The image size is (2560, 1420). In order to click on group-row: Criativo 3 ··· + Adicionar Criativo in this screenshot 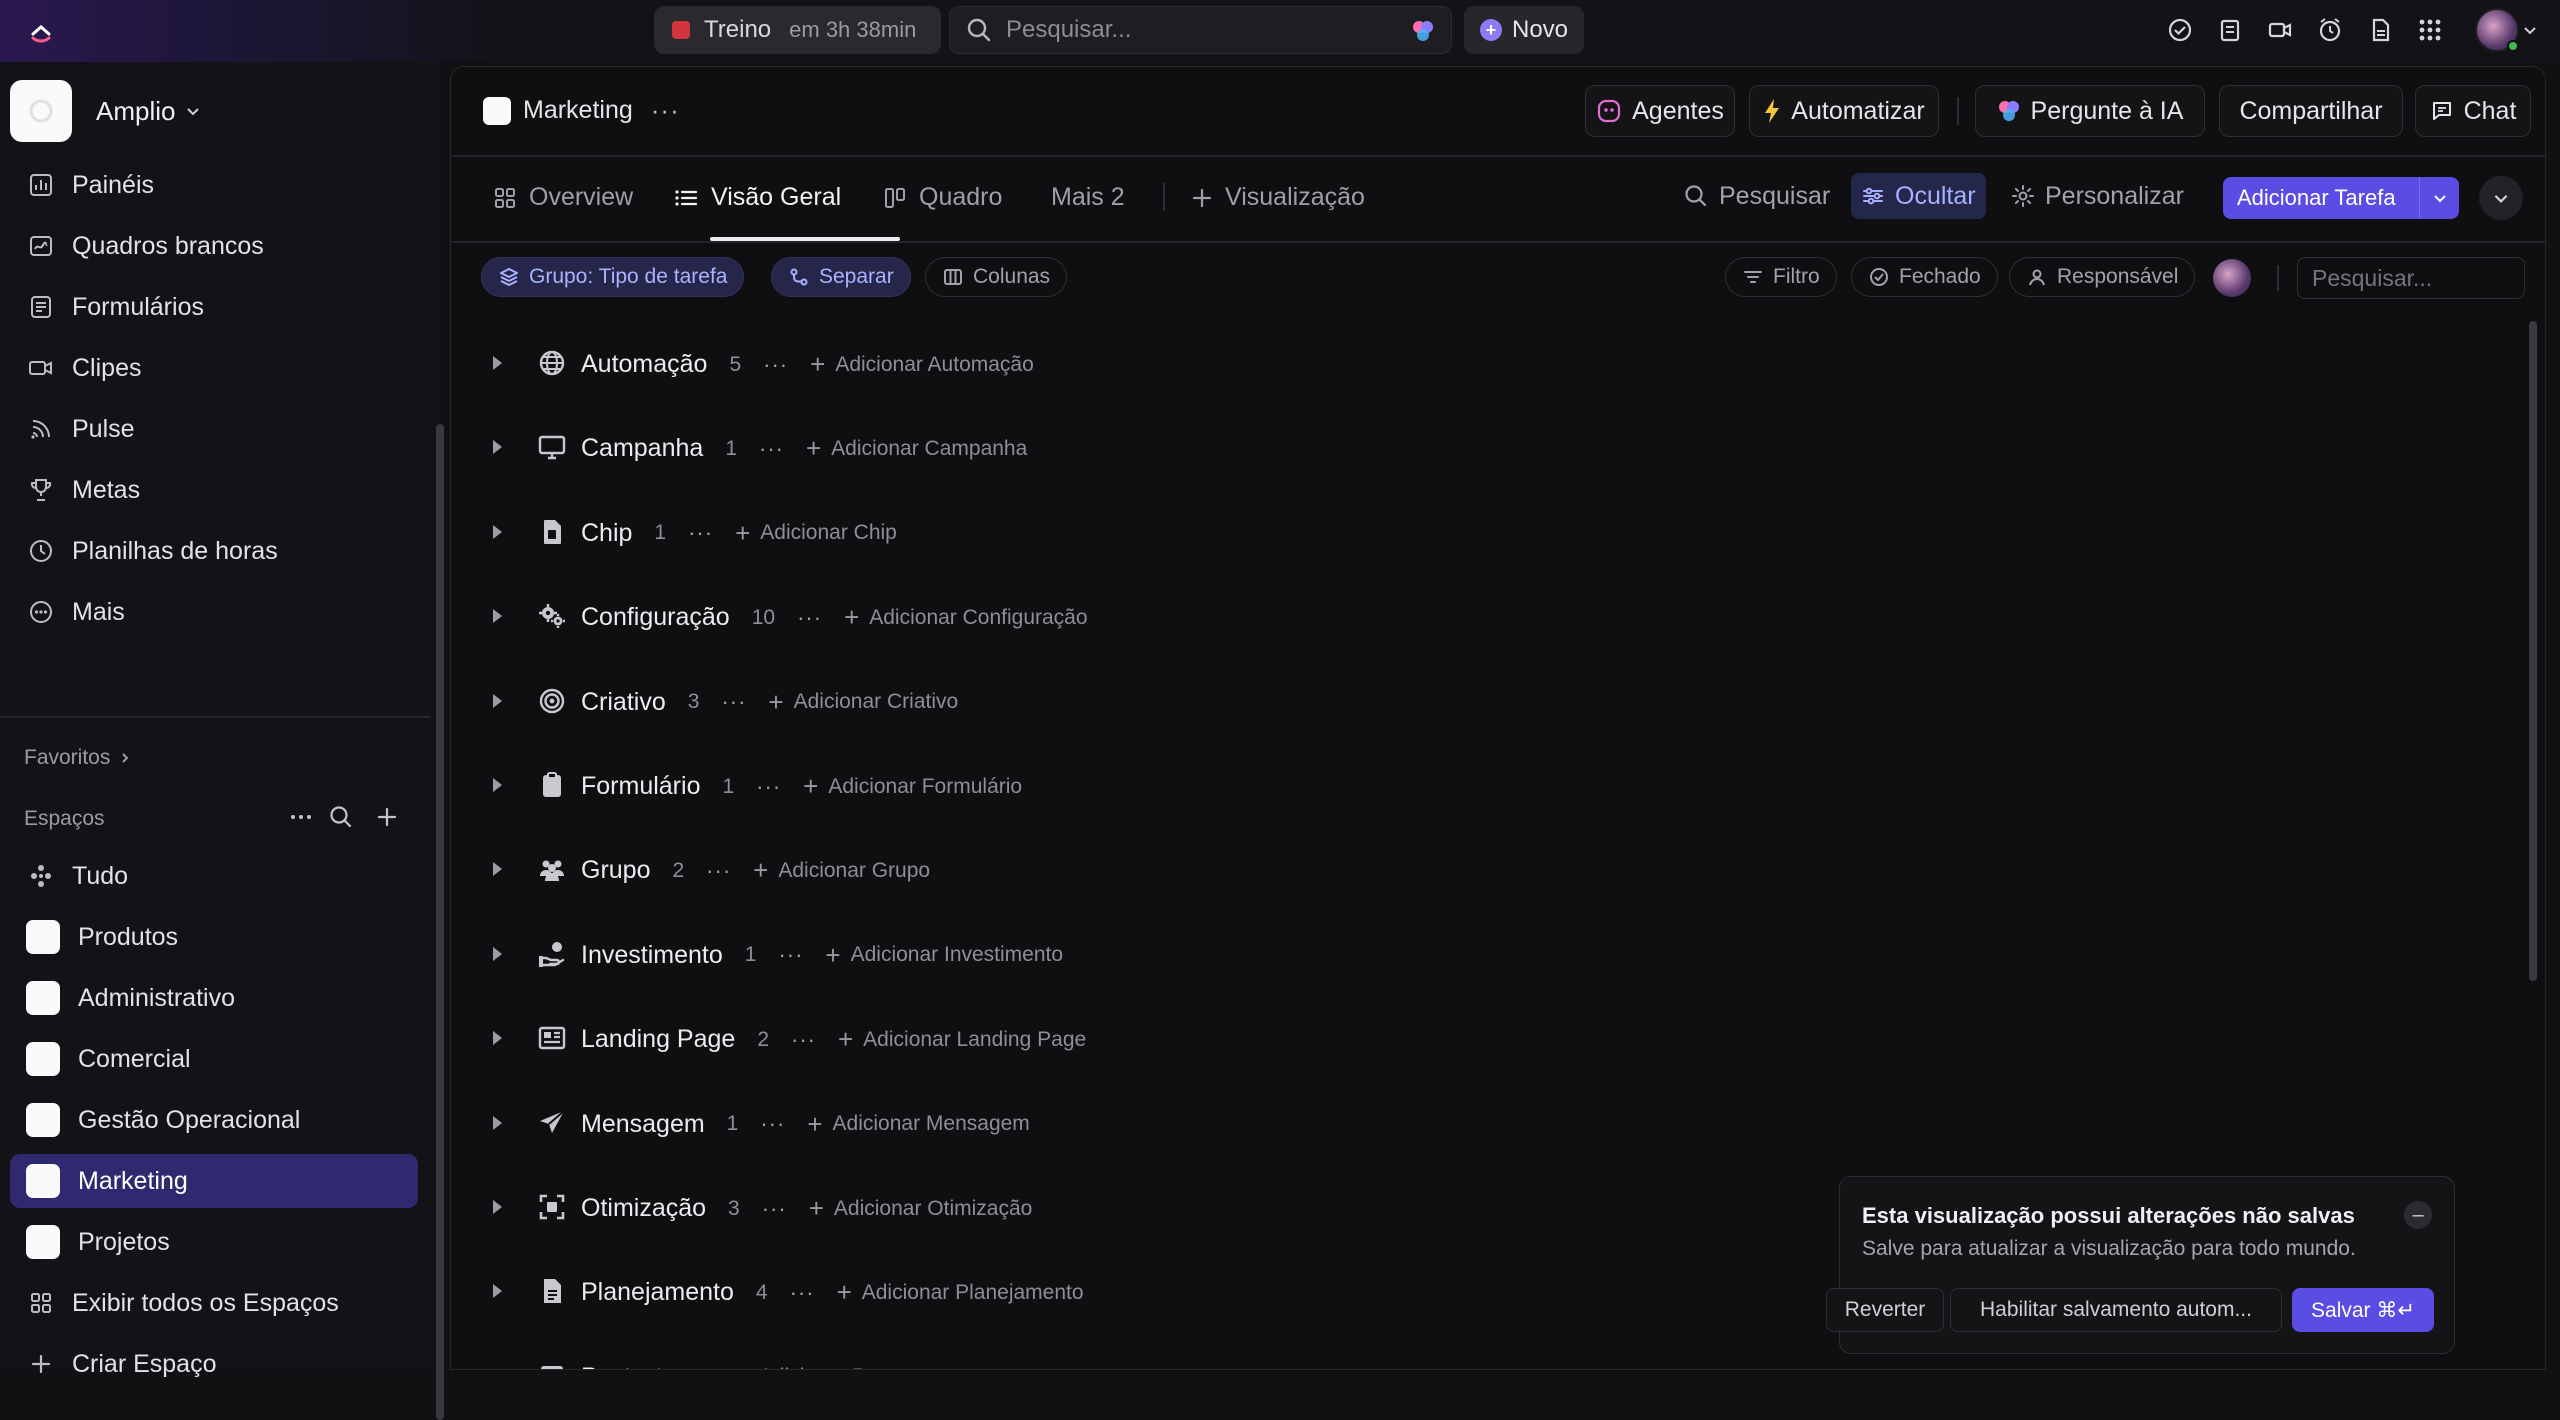, I will do `click(1051, 701)`.